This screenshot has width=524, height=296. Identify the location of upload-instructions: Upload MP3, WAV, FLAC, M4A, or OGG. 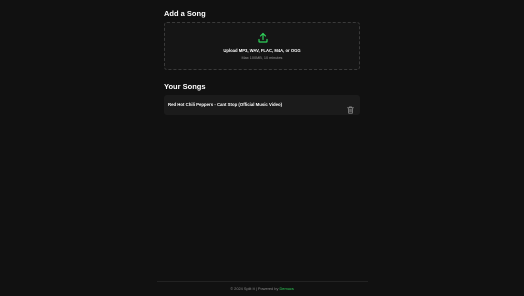
(262, 50).